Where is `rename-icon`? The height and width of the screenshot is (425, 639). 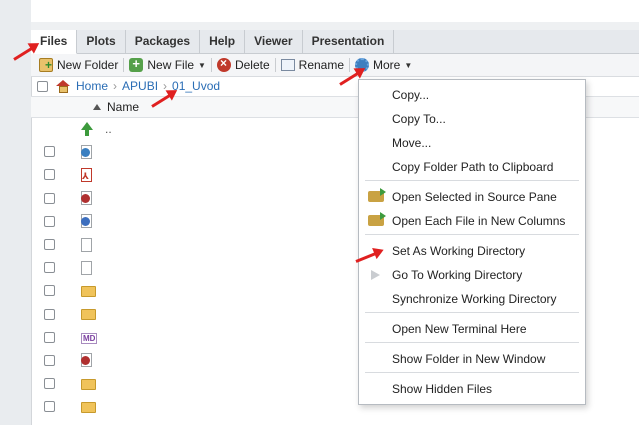 rename-icon is located at coordinates (287, 65).